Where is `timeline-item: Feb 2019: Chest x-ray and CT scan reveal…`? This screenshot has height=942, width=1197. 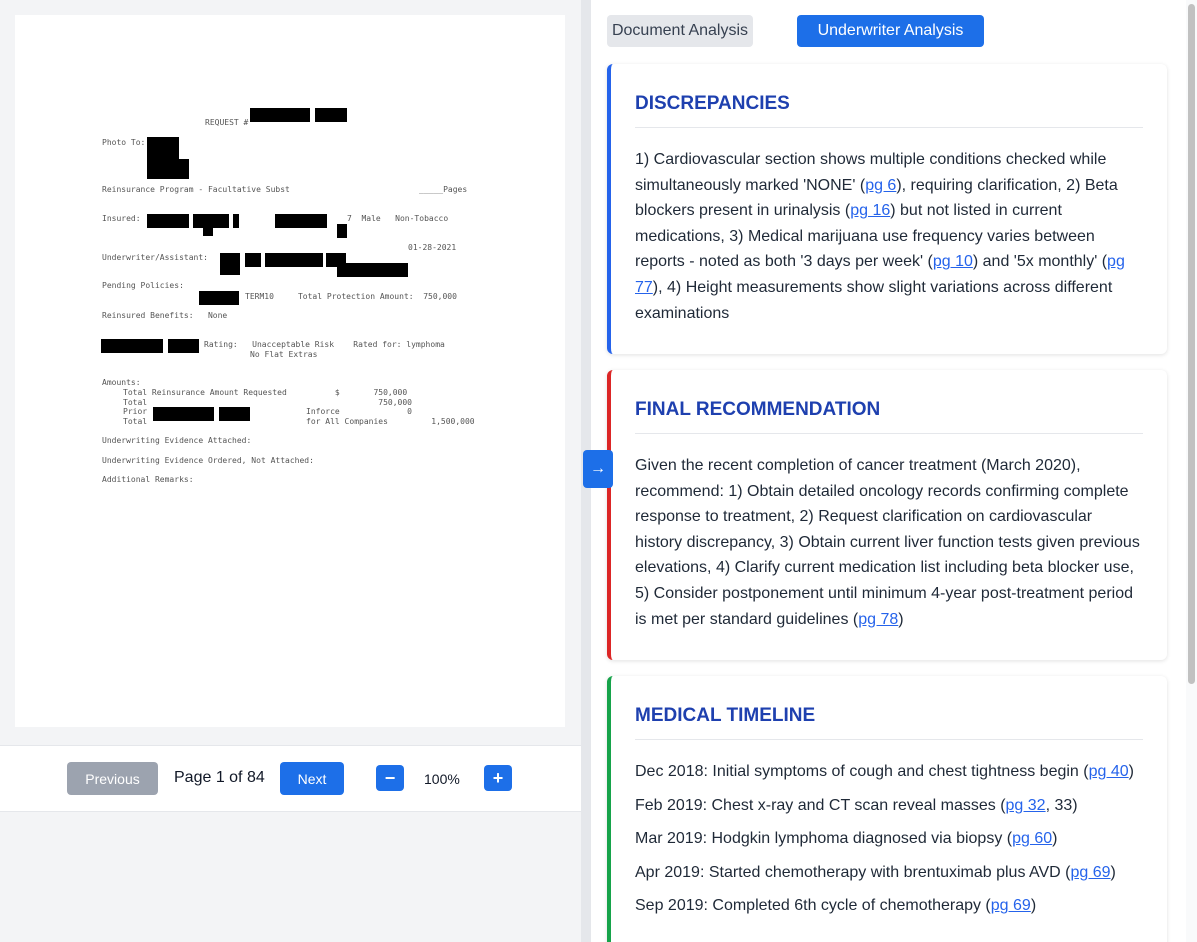
timeline-item: Feb 2019: Chest x-ray and CT scan reveal… is located at coordinates (856, 805).